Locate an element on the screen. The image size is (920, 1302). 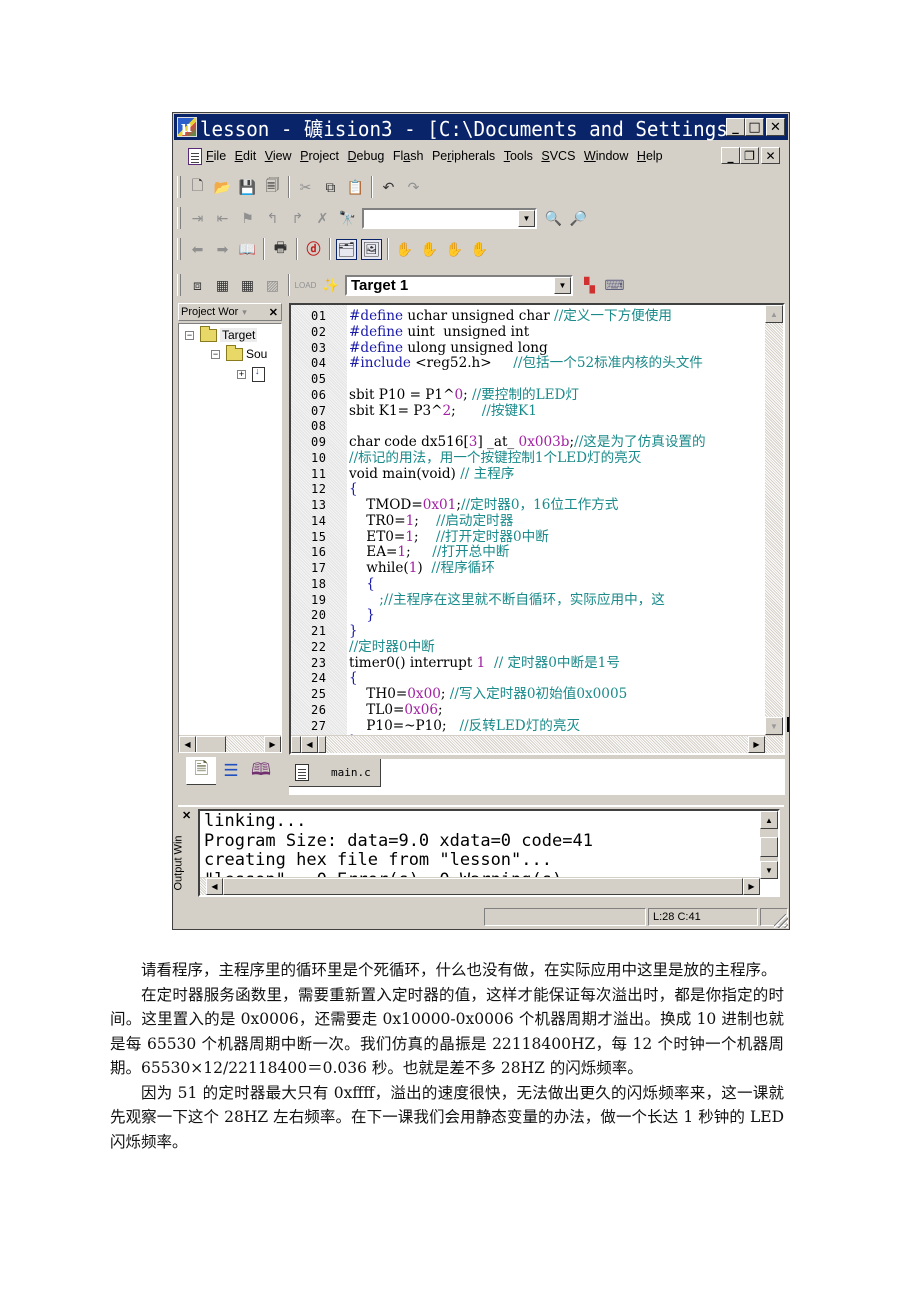
mdi-minimize-button: _ is located at coordinates (730, 155).